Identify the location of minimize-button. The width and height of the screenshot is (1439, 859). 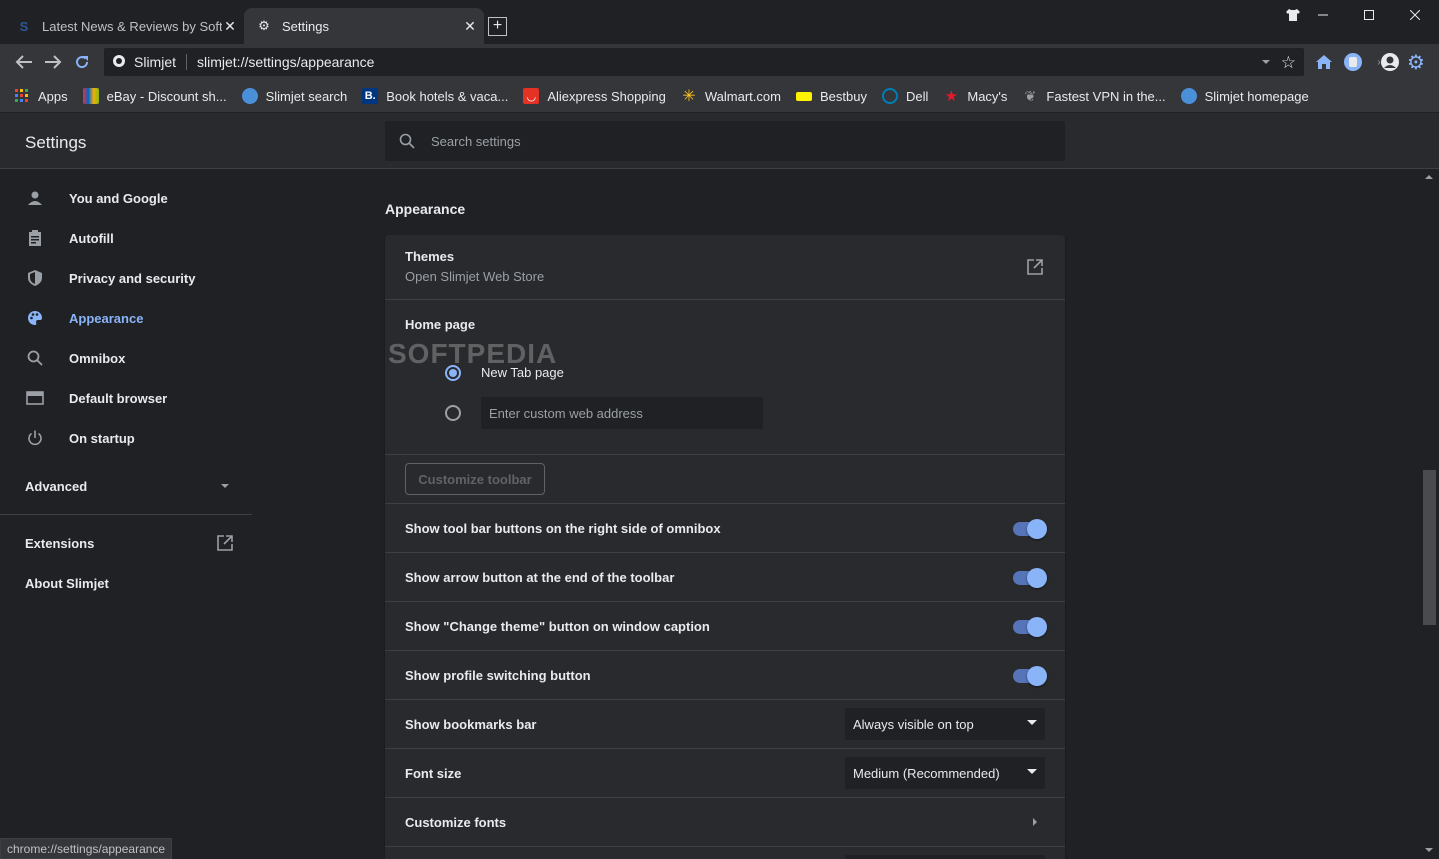
(1323, 15).